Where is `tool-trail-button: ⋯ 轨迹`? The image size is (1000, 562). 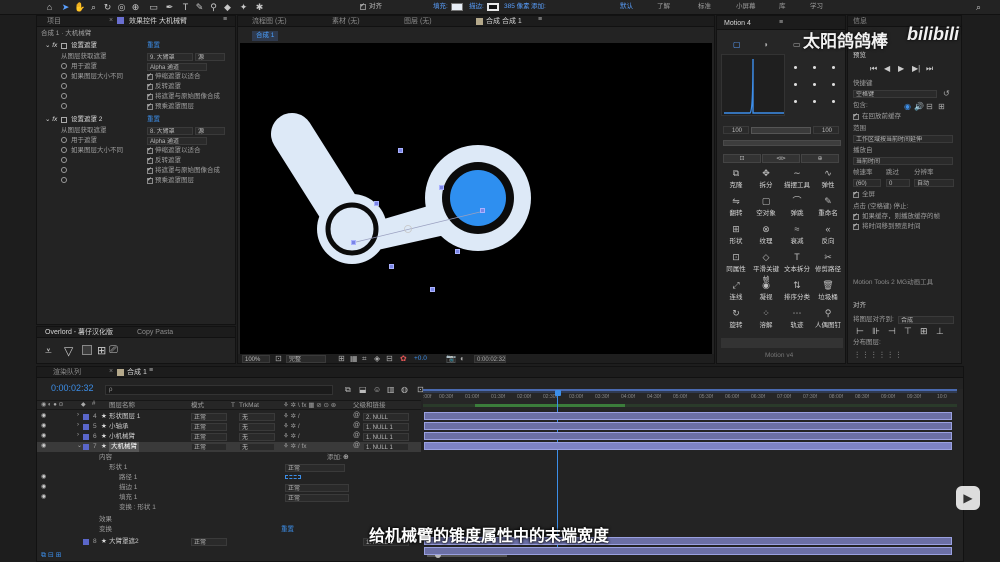
tool-trail-button: ⋯ 轨迹 is located at coordinates (797, 318).